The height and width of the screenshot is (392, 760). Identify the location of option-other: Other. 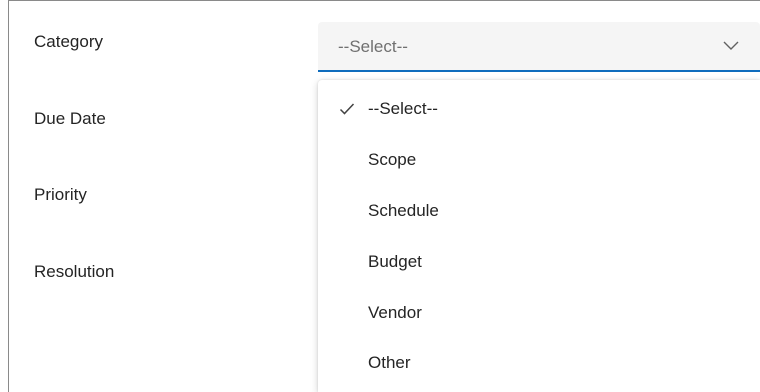
(539, 363).